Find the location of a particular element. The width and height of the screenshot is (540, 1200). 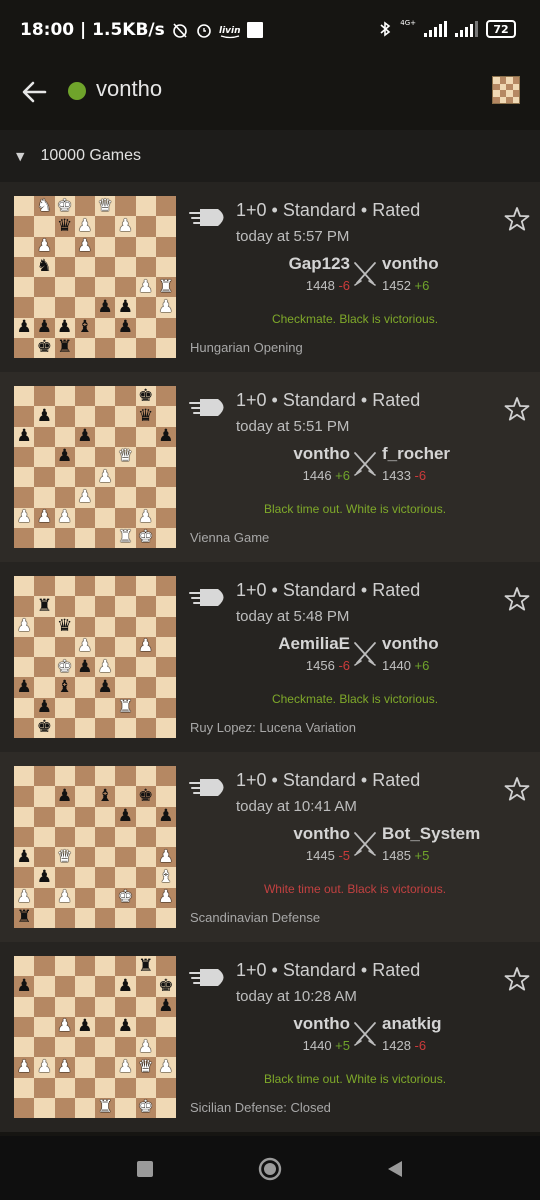

recent-apps-button is located at coordinates (145, 1169).